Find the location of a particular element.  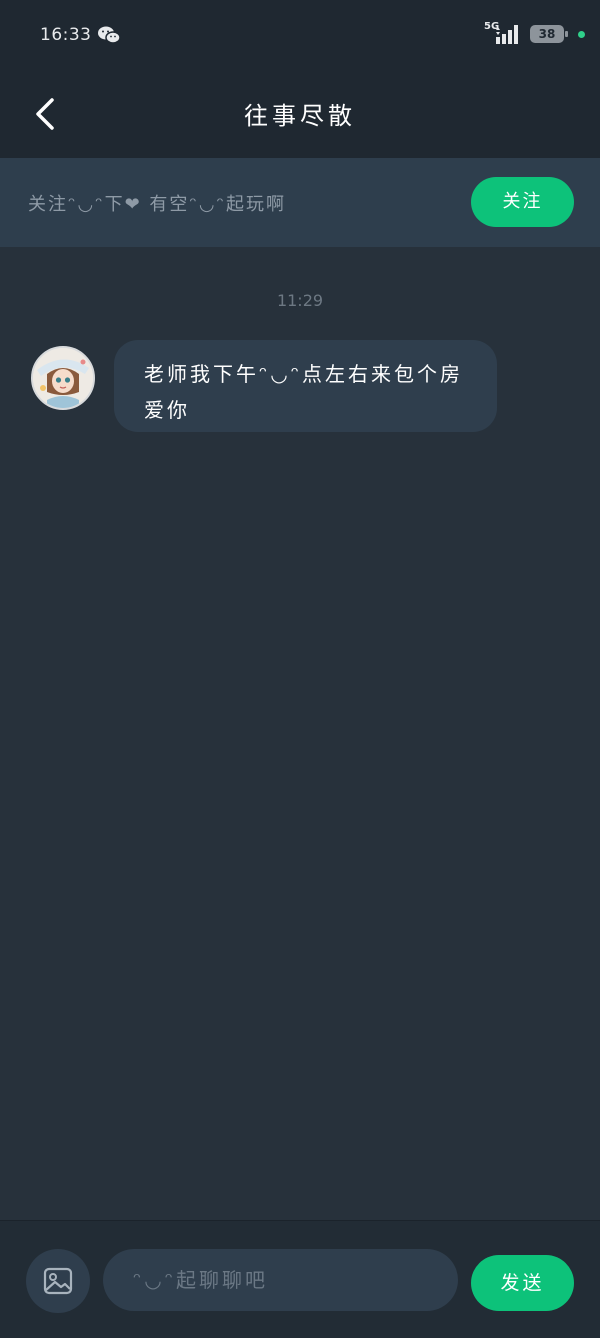

message-timestamp: 11:29 is located at coordinates (300, 300).